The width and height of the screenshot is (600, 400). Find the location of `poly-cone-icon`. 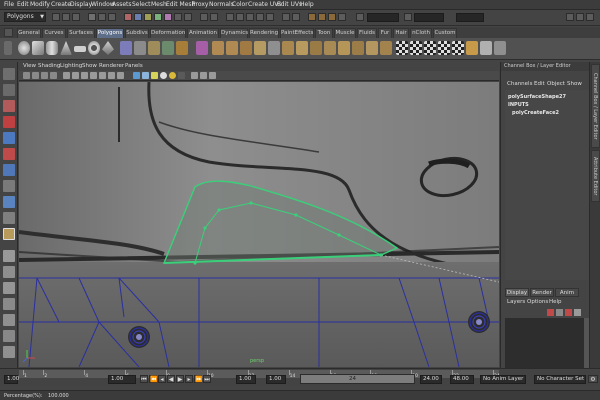

poly-cone-icon is located at coordinates (66, 48).